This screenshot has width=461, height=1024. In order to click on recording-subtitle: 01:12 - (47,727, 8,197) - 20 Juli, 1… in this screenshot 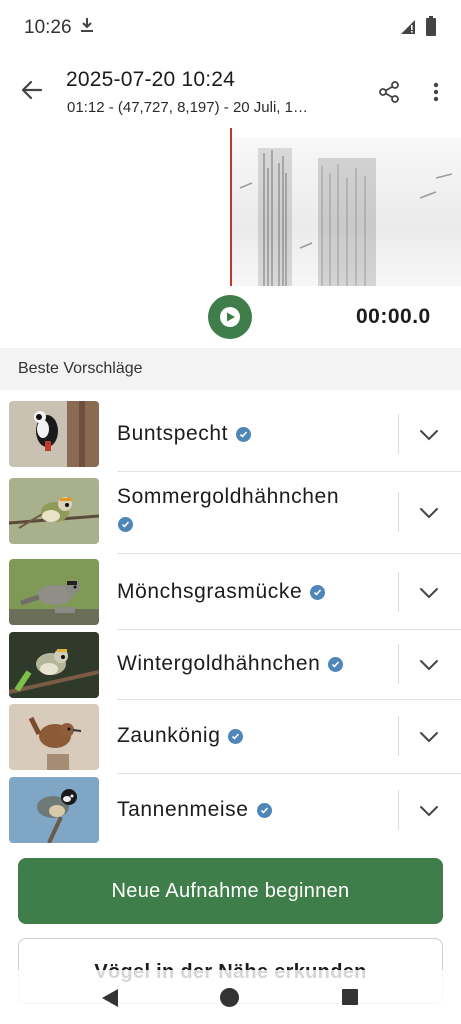, I will do `click(187, 107)`.